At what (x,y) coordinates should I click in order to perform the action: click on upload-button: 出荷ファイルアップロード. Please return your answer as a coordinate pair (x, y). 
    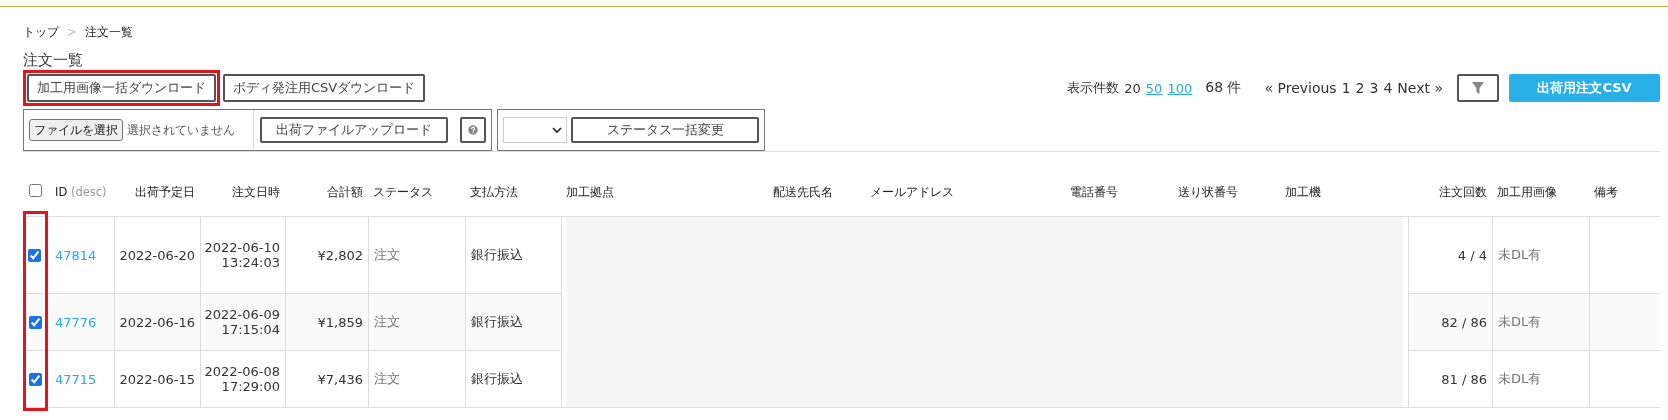
    Looking at the image, I should click on (354, 130).